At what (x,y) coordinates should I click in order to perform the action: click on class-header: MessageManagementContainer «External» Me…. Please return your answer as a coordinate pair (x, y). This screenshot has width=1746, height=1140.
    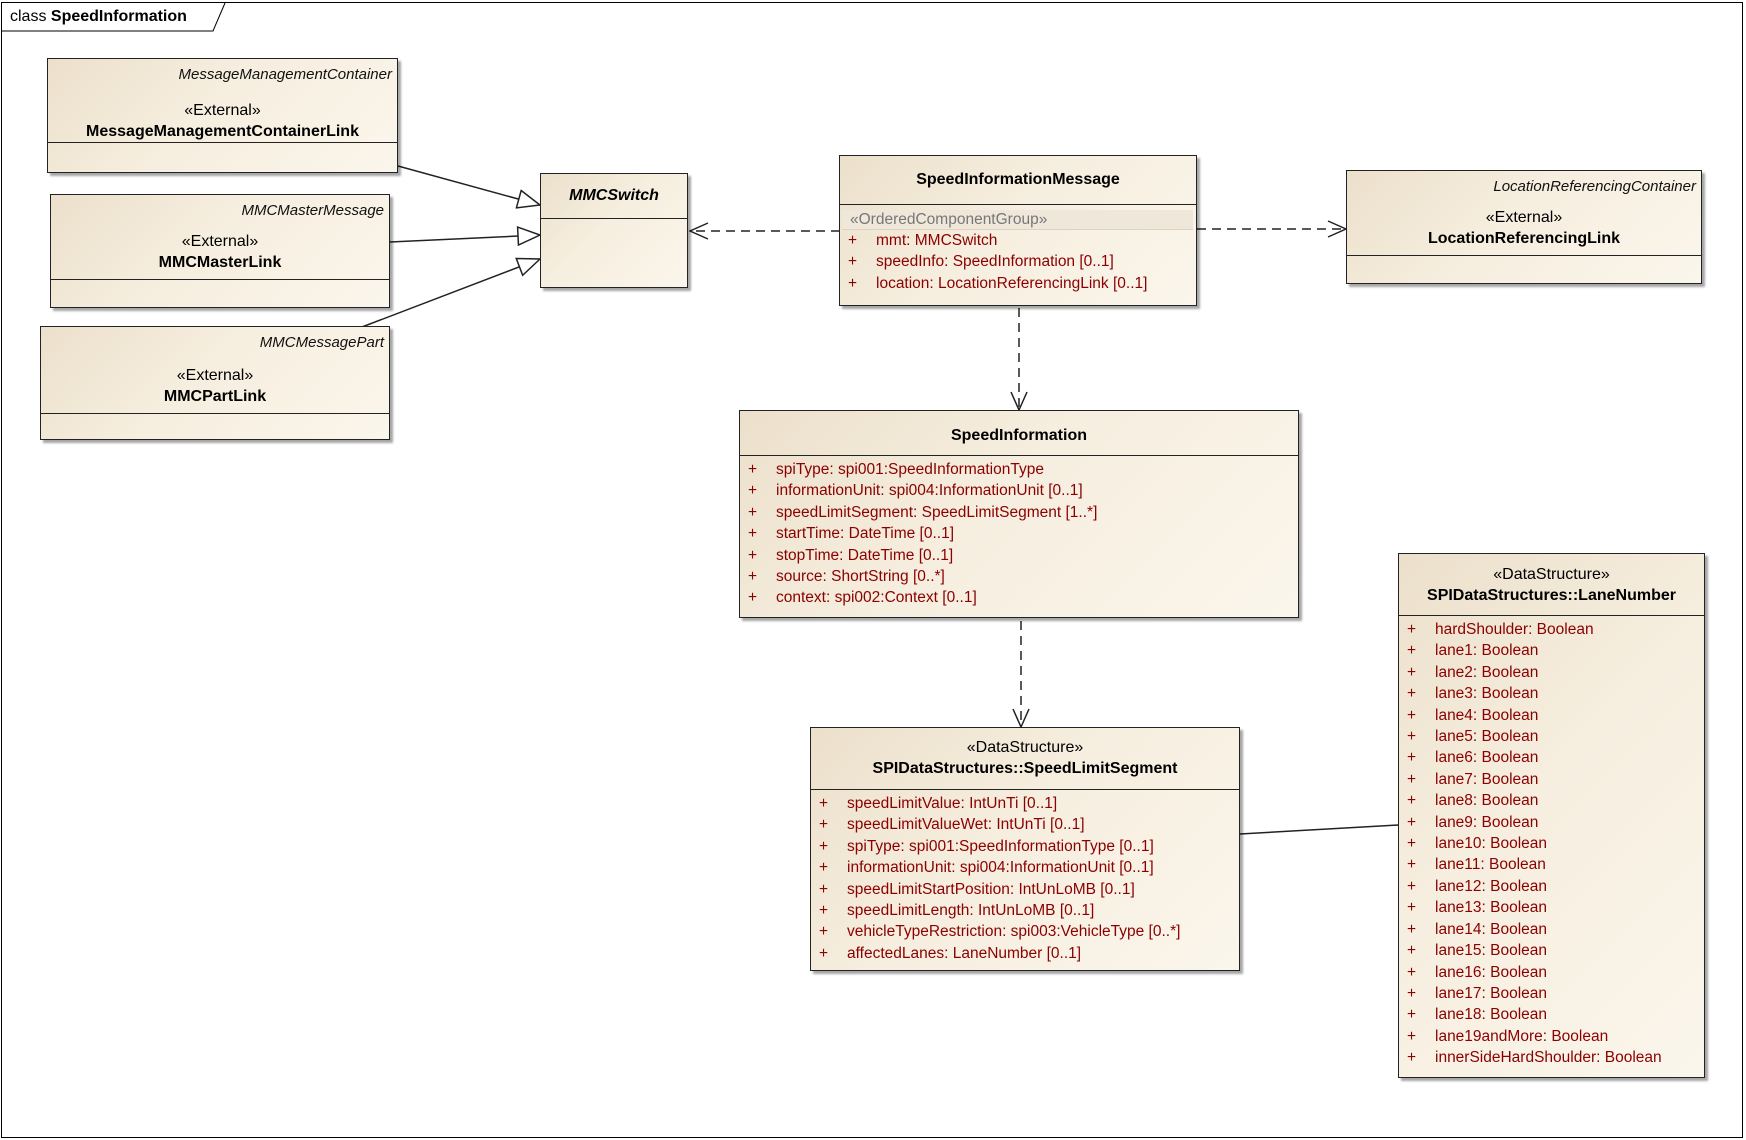
    Looking at the image, I should click on (222, 101).